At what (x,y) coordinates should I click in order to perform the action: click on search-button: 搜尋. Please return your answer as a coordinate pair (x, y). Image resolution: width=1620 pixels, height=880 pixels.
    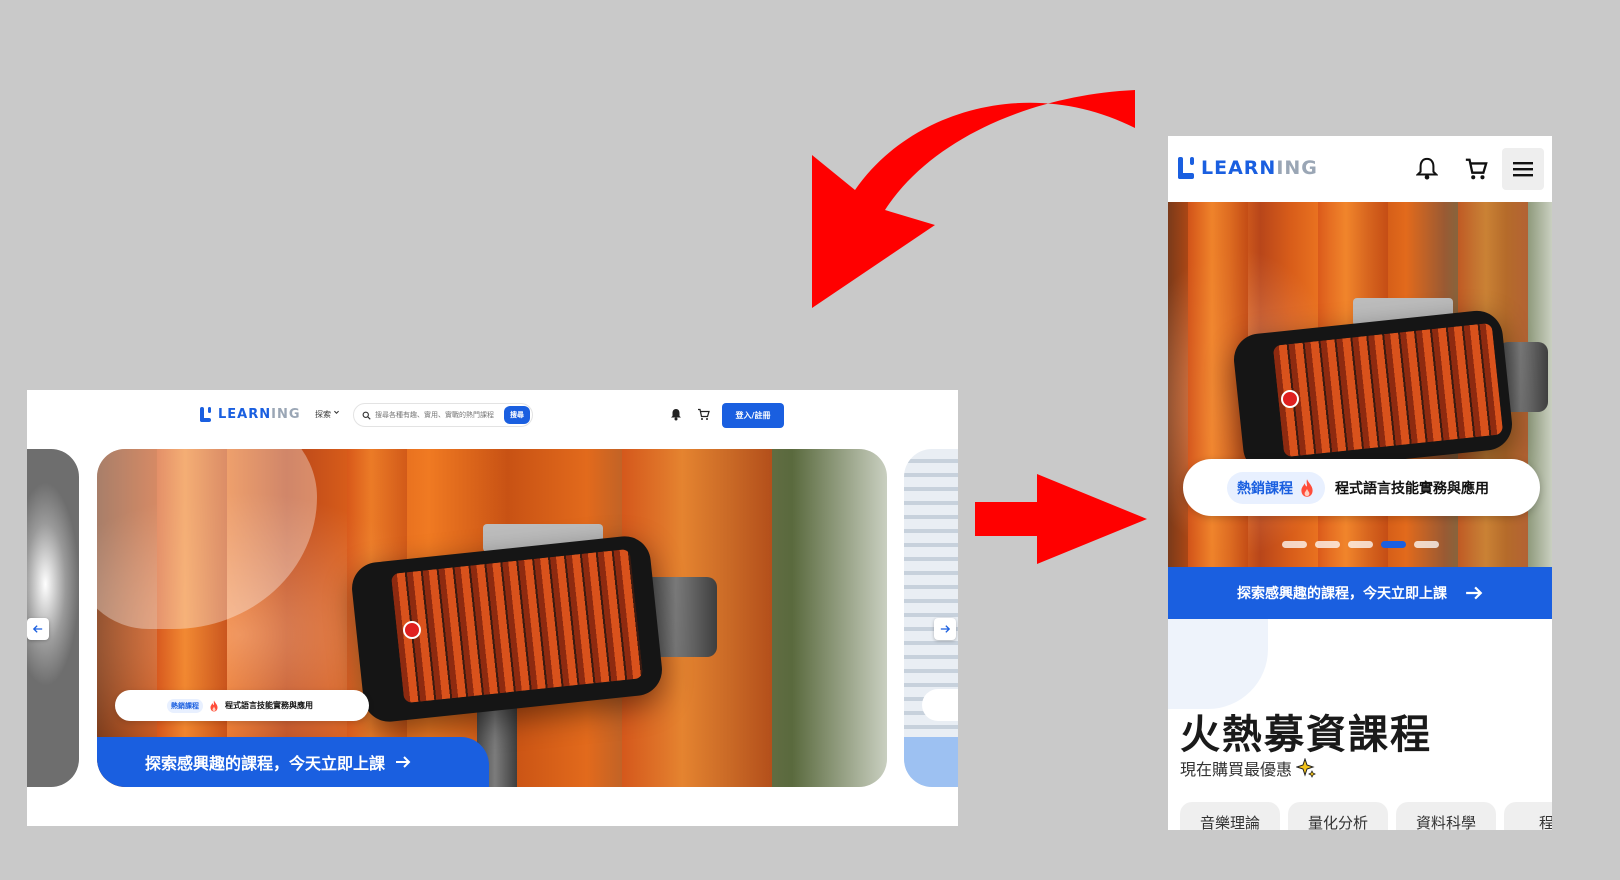
    Looking at the image, I should click on (517, 415).